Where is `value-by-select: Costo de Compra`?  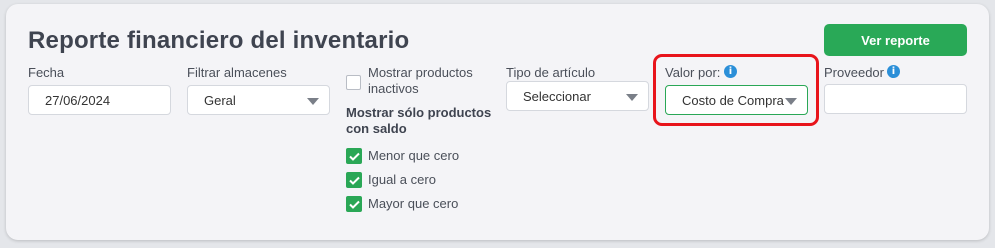 value-by-select: Costo de Compra is located at coordinates (736, 100).